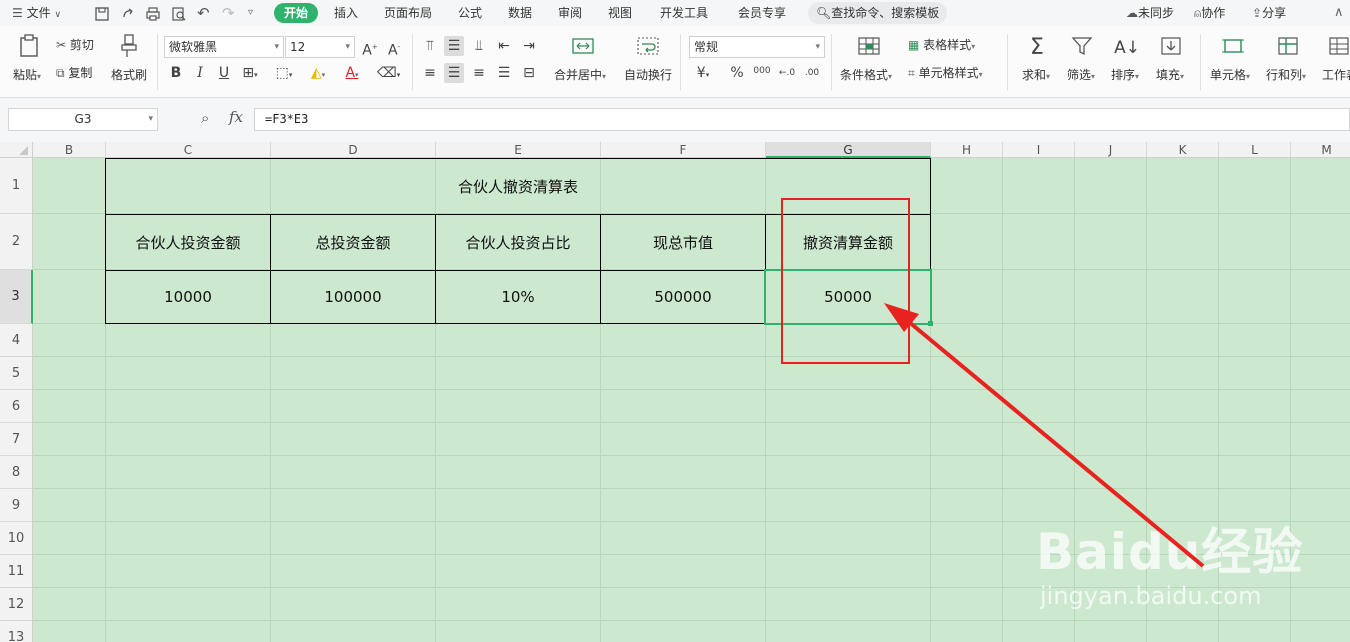 Image resolution: width=1350 pixels, height=642 pixels. Describe the element at coordinates (520, 13) in the screenshot. I see `tab-data: 数据` at that location.